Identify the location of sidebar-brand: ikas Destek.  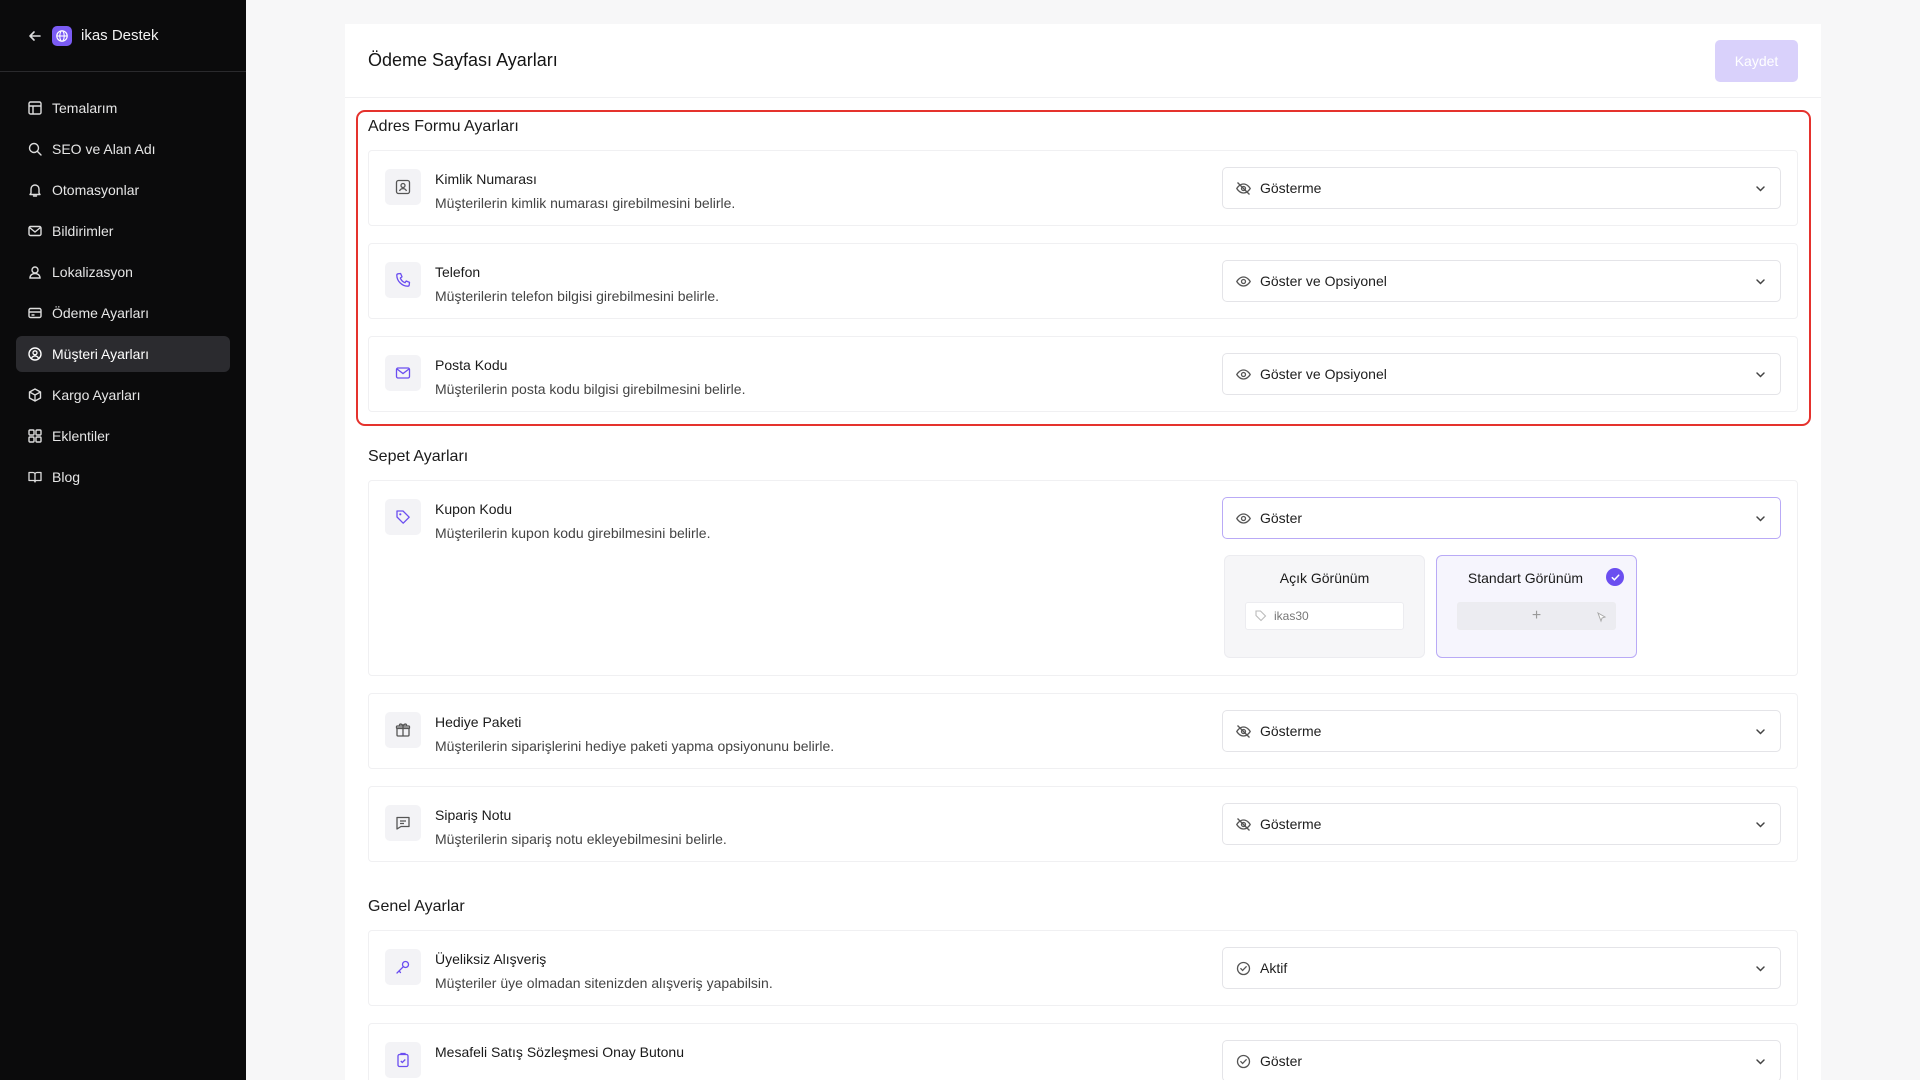
(120, 35).